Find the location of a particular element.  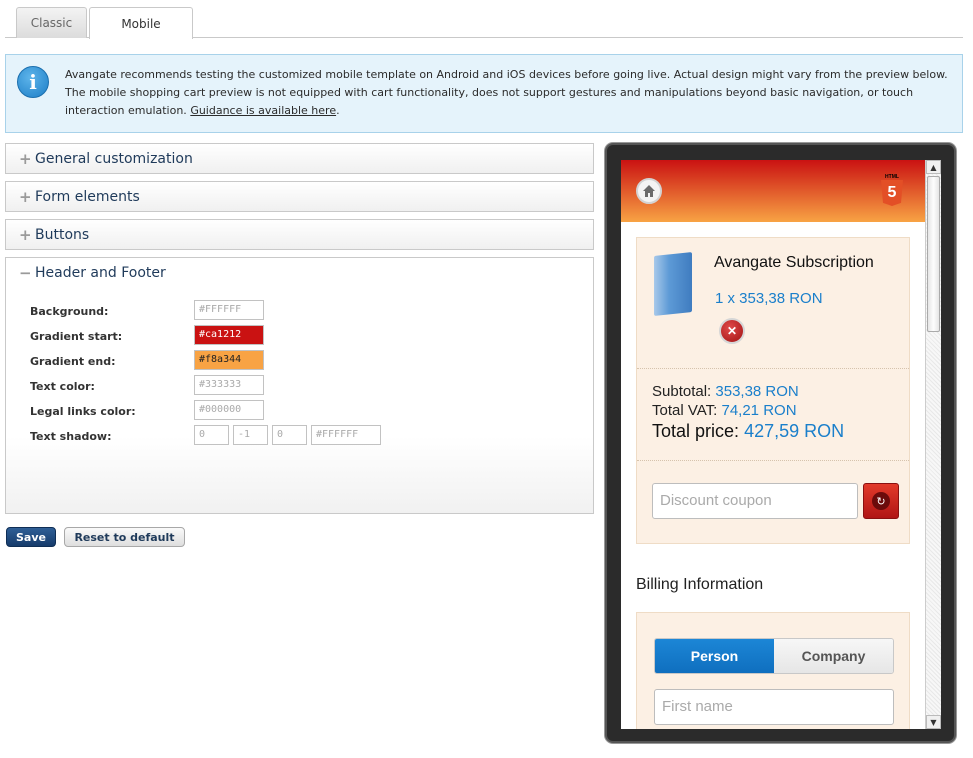

section-header: + Form elements is located at coordinates (299, 196).